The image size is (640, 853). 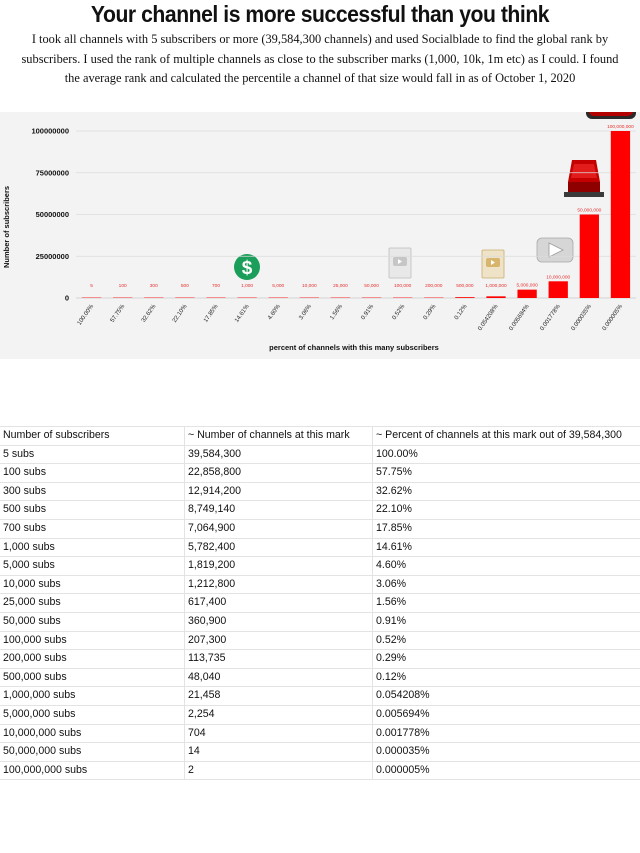 I want to click on y-axis-label: Number of subscribers, so click(x=6, y=227).